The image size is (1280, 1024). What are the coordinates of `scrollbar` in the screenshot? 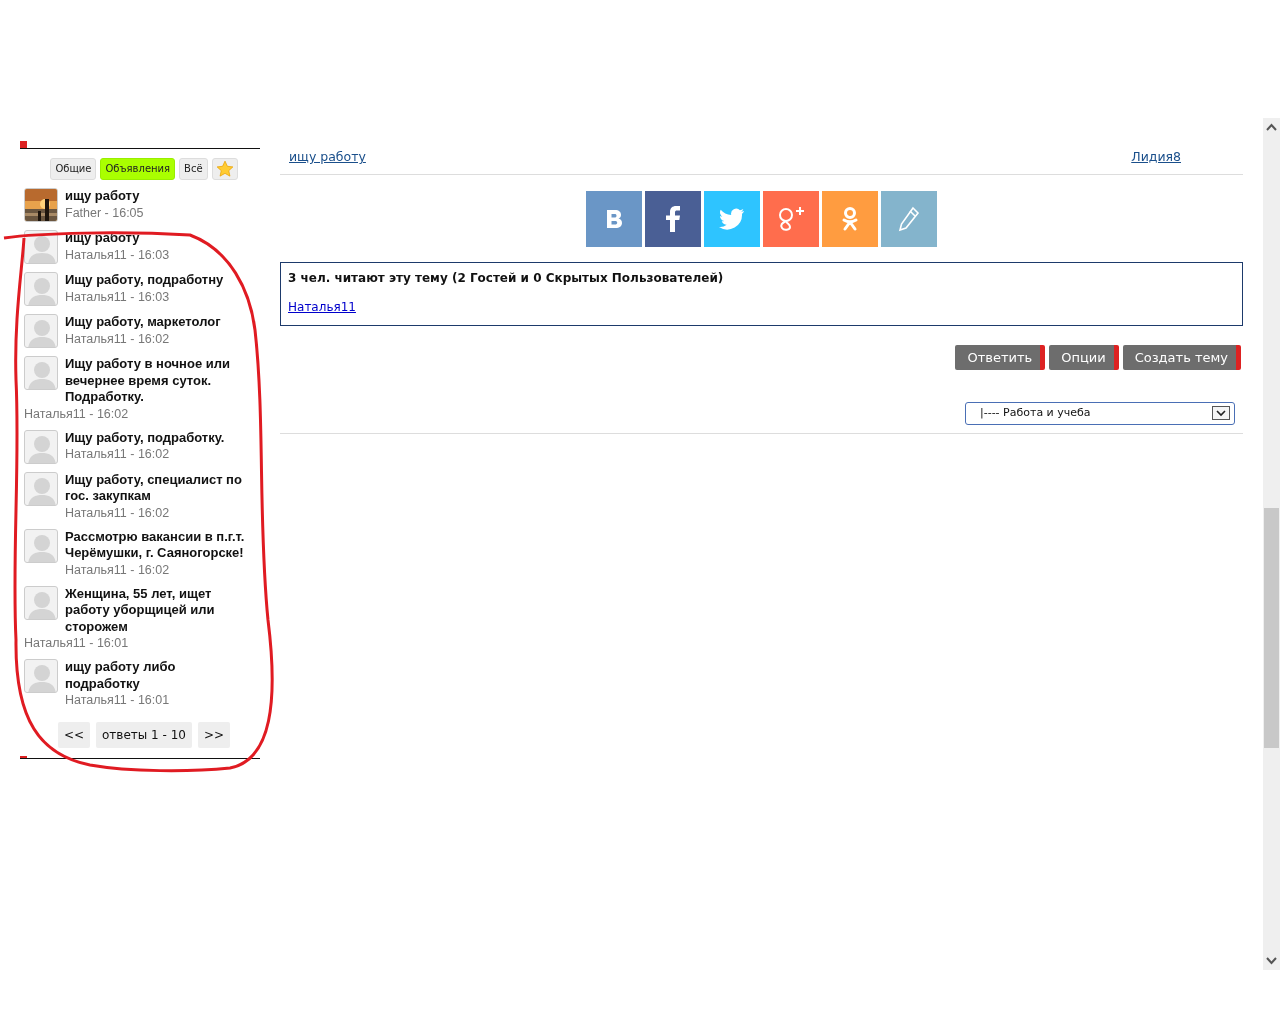 It's located at (1271, 544).